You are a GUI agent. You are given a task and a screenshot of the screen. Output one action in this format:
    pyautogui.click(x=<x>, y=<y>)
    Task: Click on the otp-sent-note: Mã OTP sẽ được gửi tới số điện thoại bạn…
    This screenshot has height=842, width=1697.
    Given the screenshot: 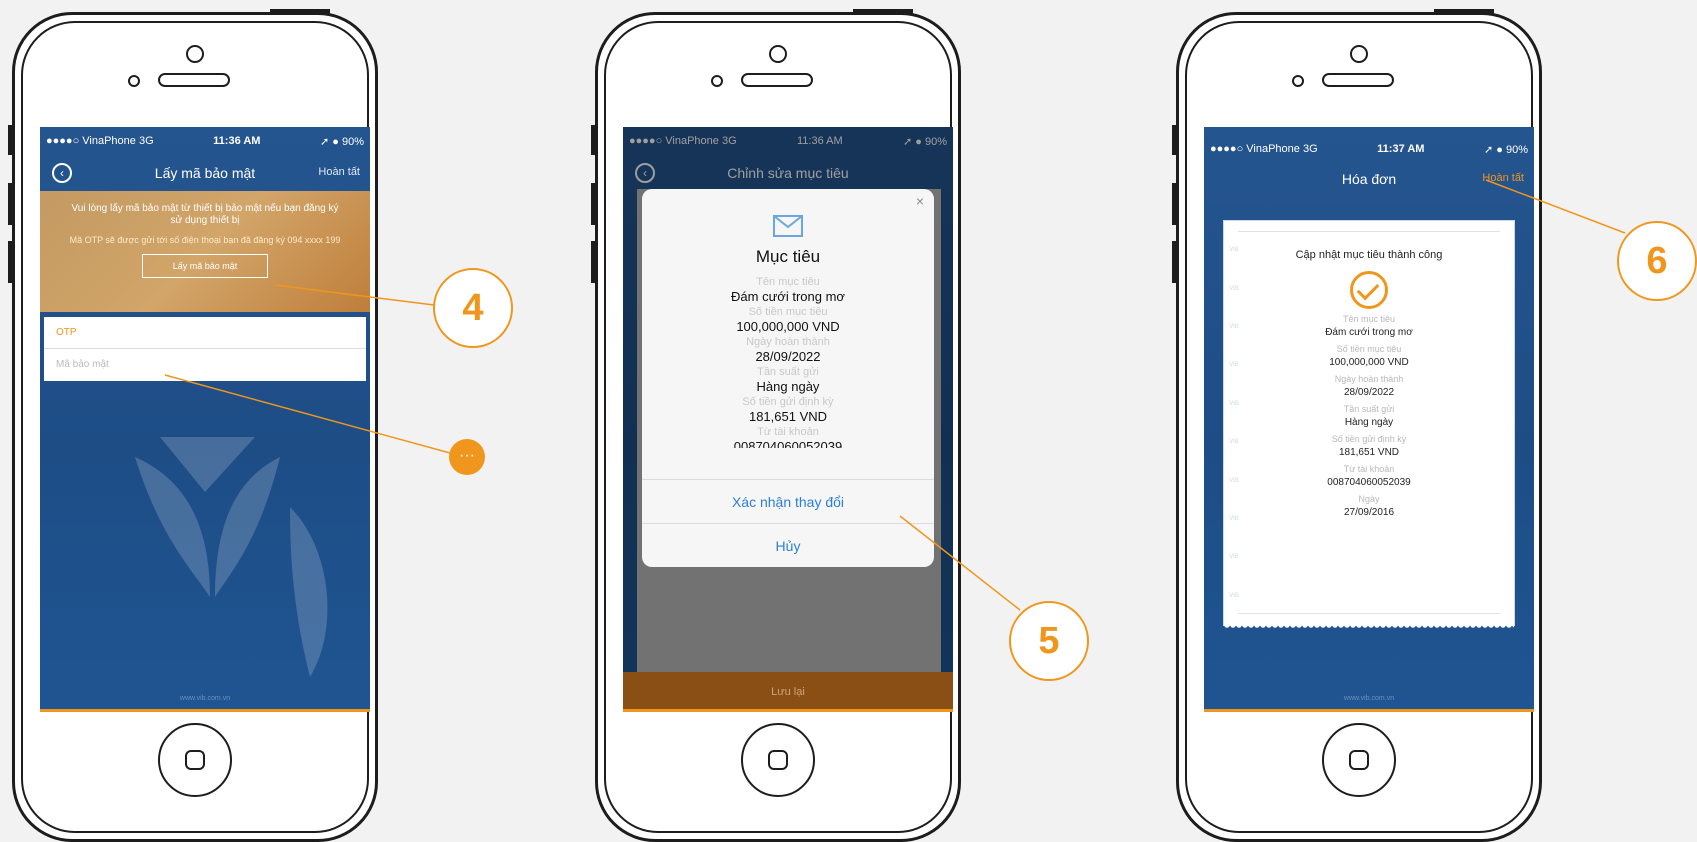 What is the action you would take?
    pyautogui.click(x=205, y=240)
    